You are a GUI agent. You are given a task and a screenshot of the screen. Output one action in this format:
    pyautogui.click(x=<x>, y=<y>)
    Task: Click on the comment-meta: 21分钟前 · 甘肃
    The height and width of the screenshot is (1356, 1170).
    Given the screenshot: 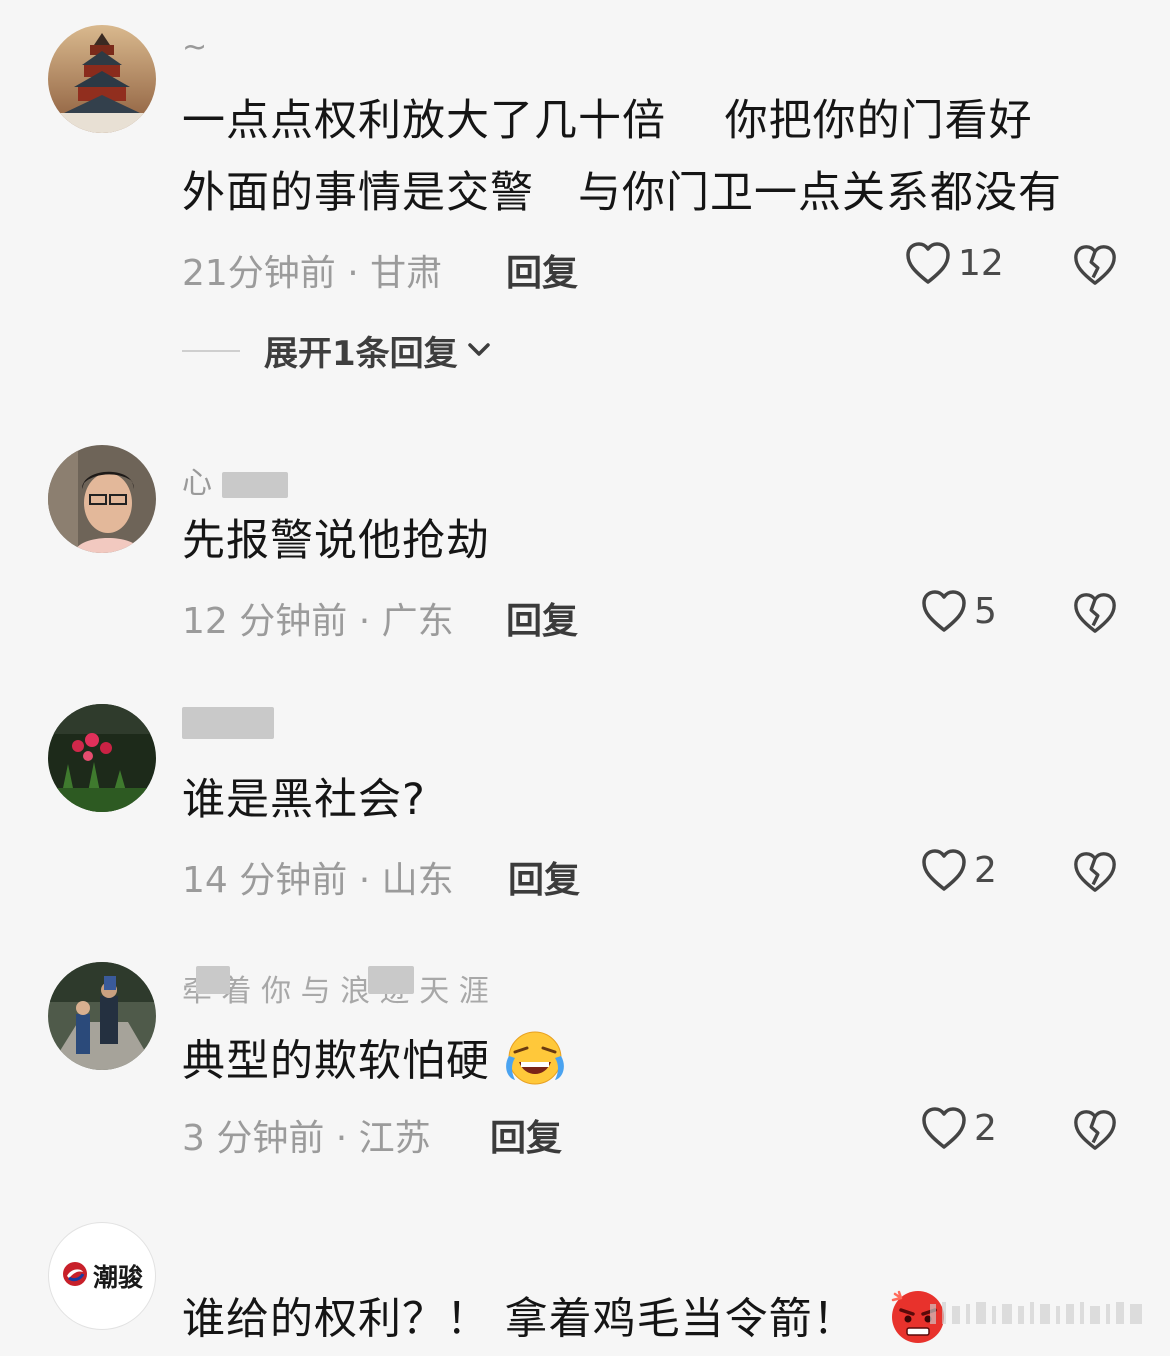 What is the action you would take?
    pyautogui.click(x=312, y=273)
    